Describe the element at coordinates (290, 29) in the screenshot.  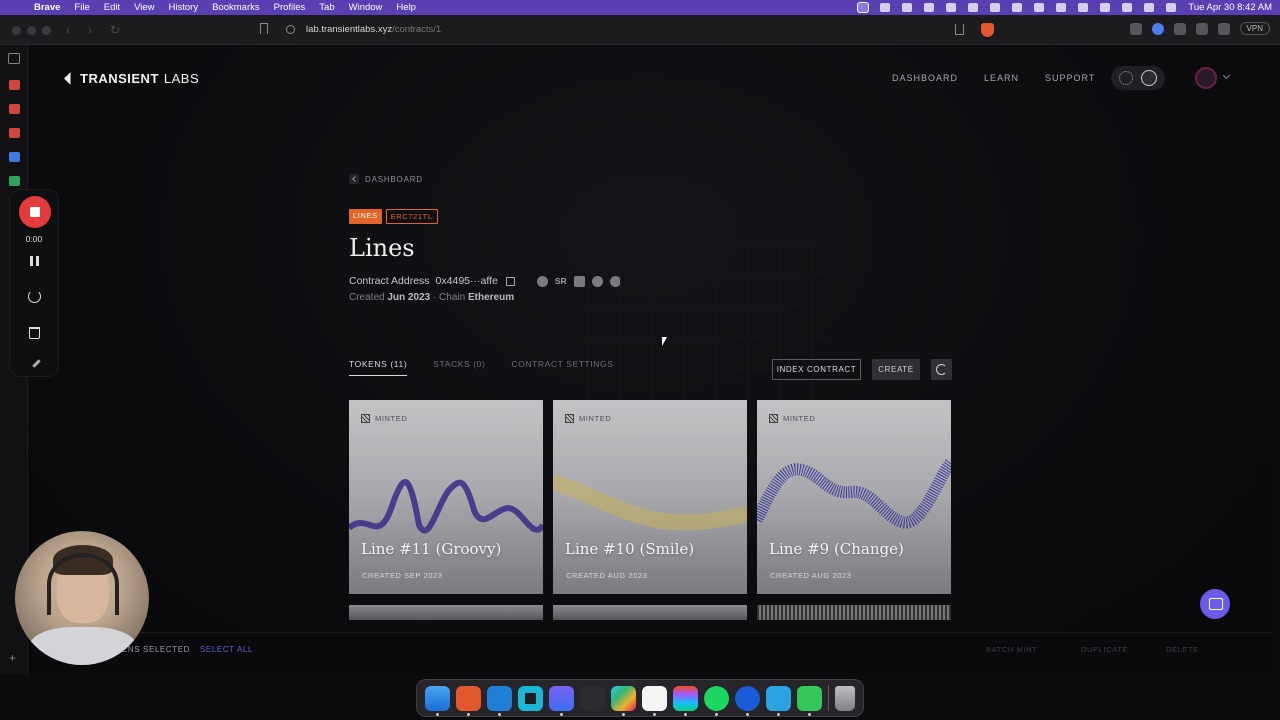
I see `site-info-icon` at that location.